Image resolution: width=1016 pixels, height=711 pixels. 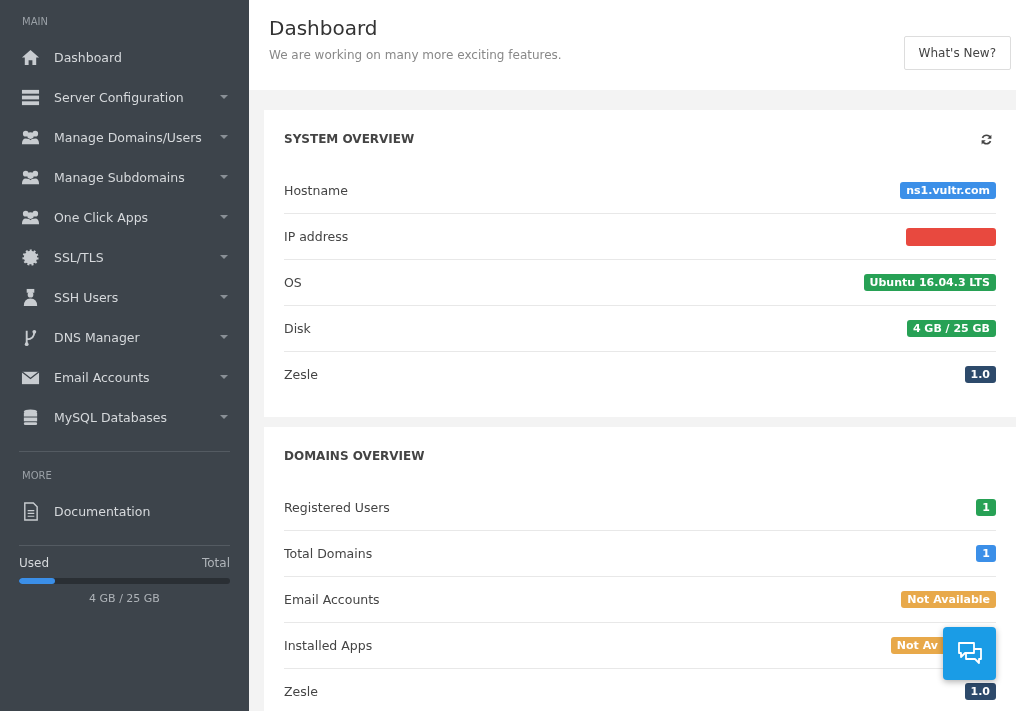 I want to click on row-label: Installed Apps, so click(x=328, y=645).